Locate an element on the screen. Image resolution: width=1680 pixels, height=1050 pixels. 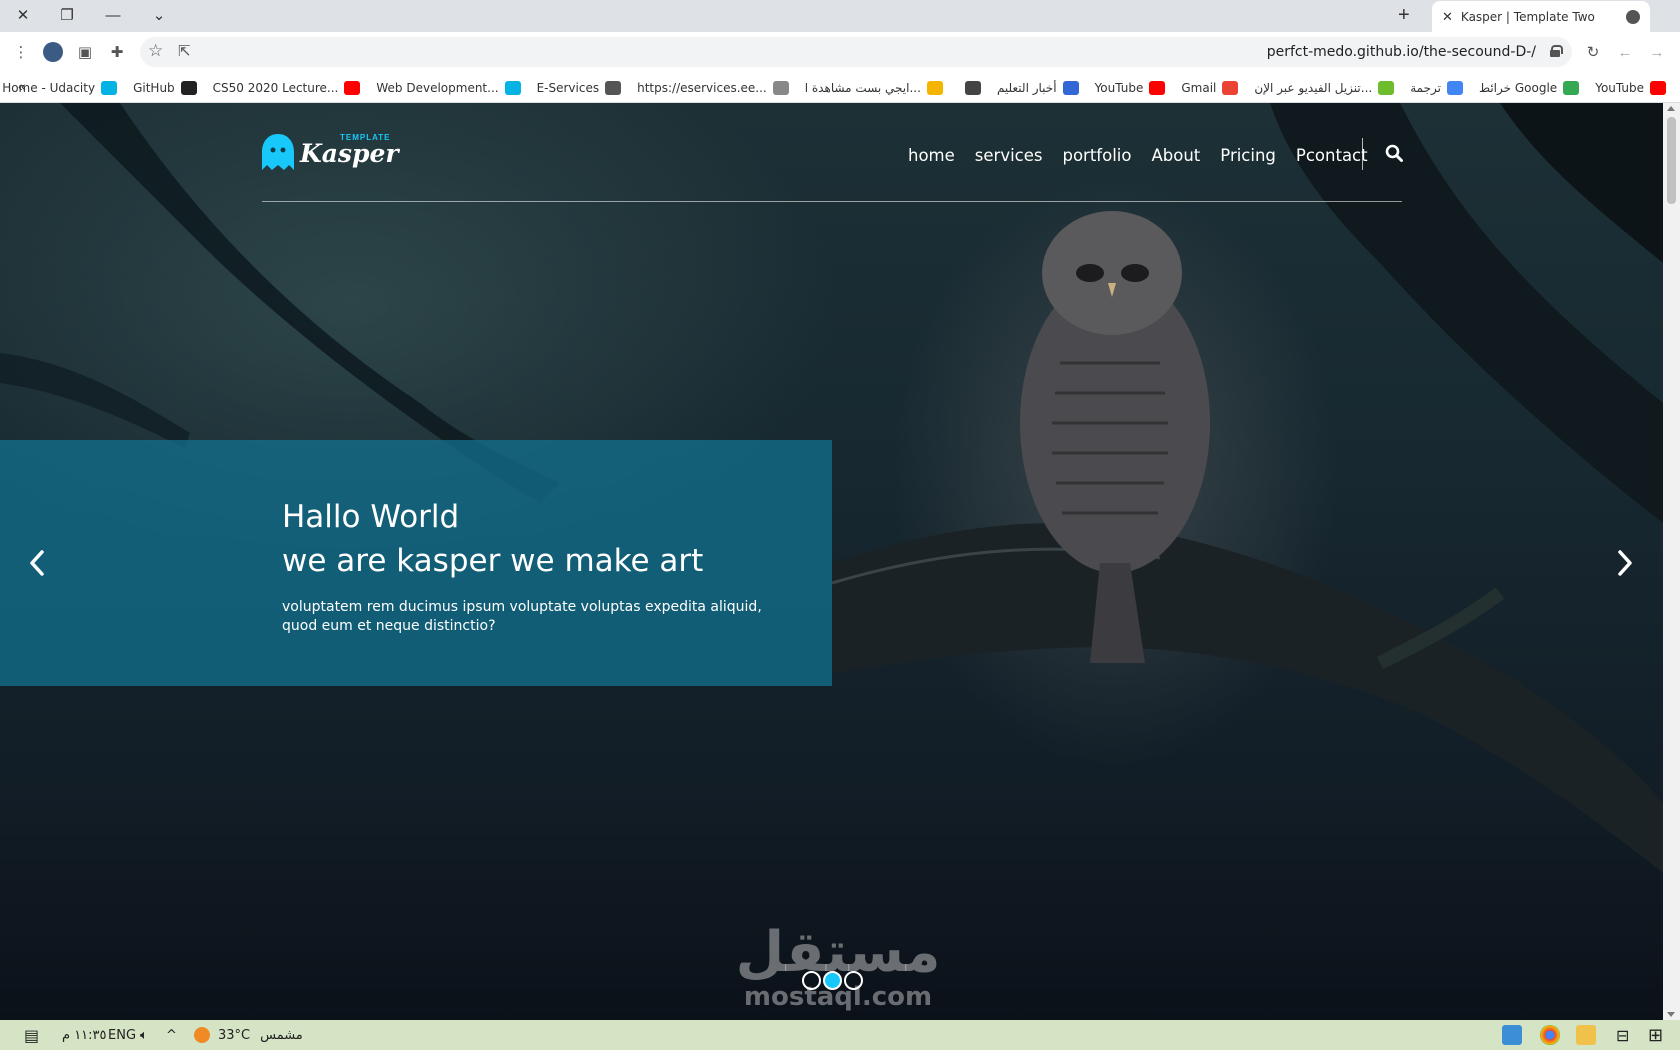
bookmark-item: E-Services is located at coordinates (579, 87).